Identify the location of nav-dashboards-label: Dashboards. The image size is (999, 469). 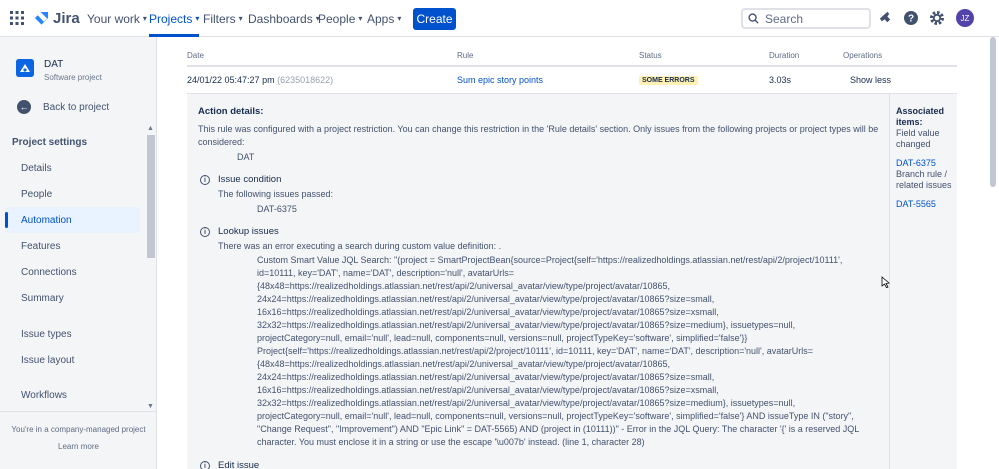
(280, 18).